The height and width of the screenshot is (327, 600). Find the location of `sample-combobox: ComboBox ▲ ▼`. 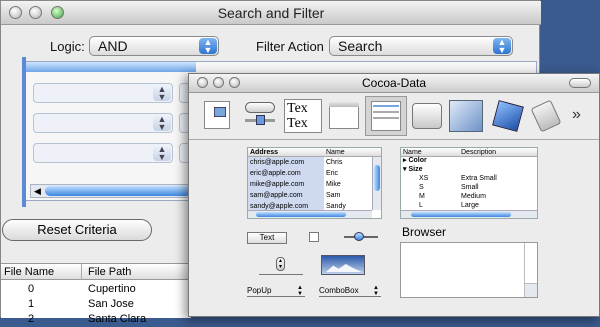

sample-combobox: ComboBox ▲ ▼ is located at coordinates (350, 291).